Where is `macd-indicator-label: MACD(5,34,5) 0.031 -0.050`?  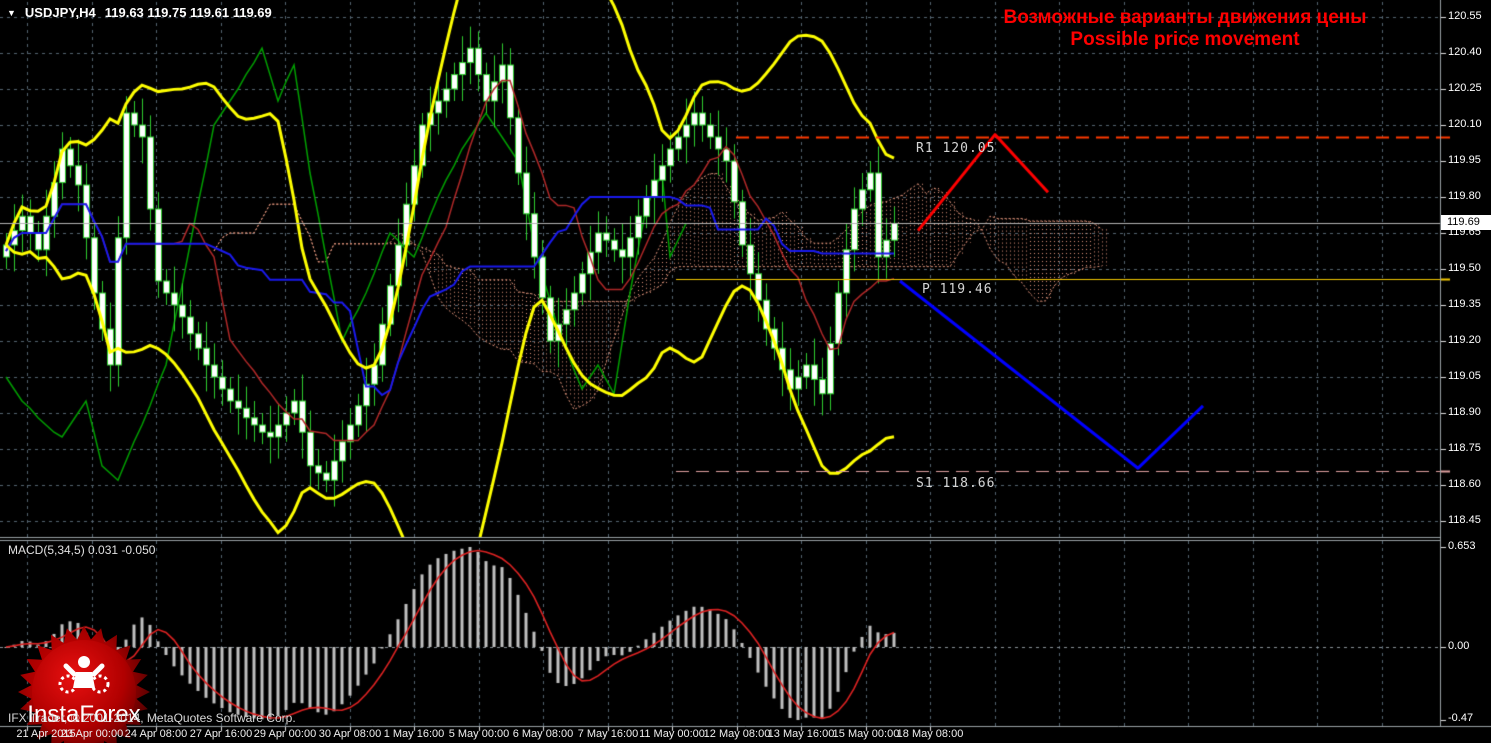
macd-indicator-label: MACD(5,34,5) 0.031 -0.050 is located at coordinates (82, 550).